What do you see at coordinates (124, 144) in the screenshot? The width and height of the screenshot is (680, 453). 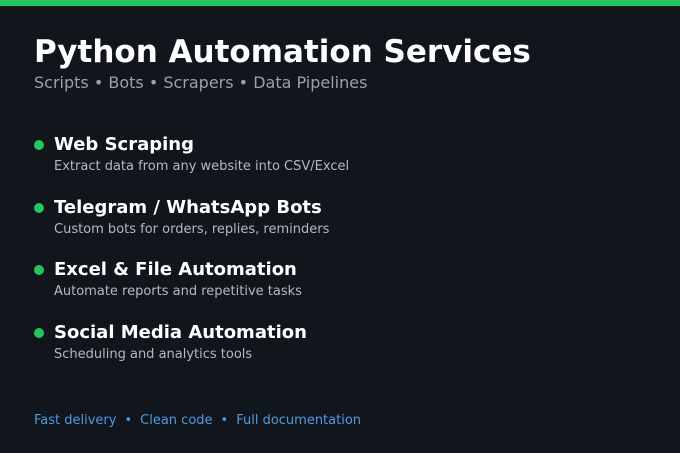 I see `service-title: Web Scraping` at bounding box center [124, 144].